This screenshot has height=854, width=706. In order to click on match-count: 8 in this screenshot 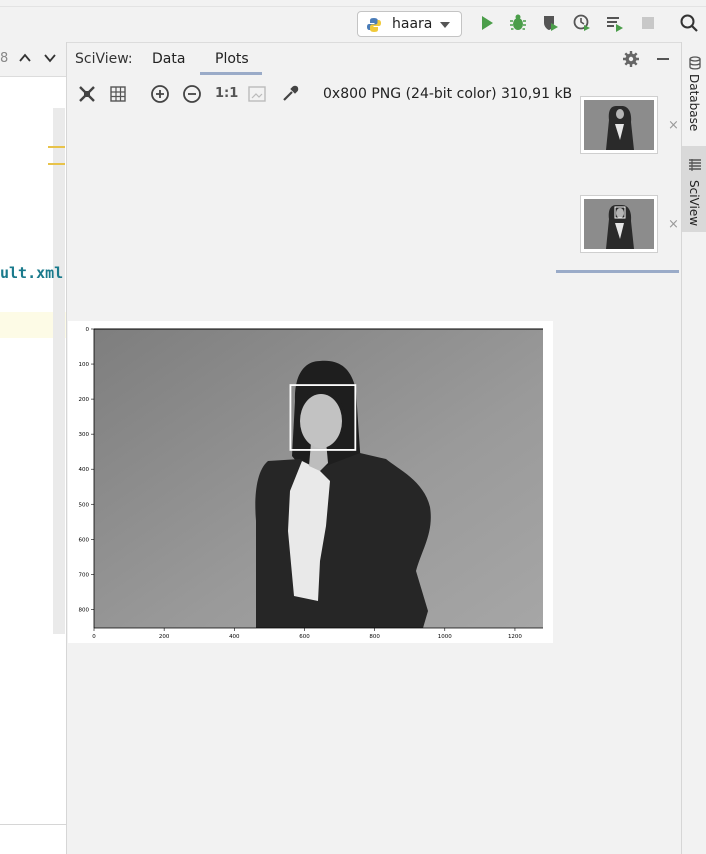, I will do `click(4, 58)`.